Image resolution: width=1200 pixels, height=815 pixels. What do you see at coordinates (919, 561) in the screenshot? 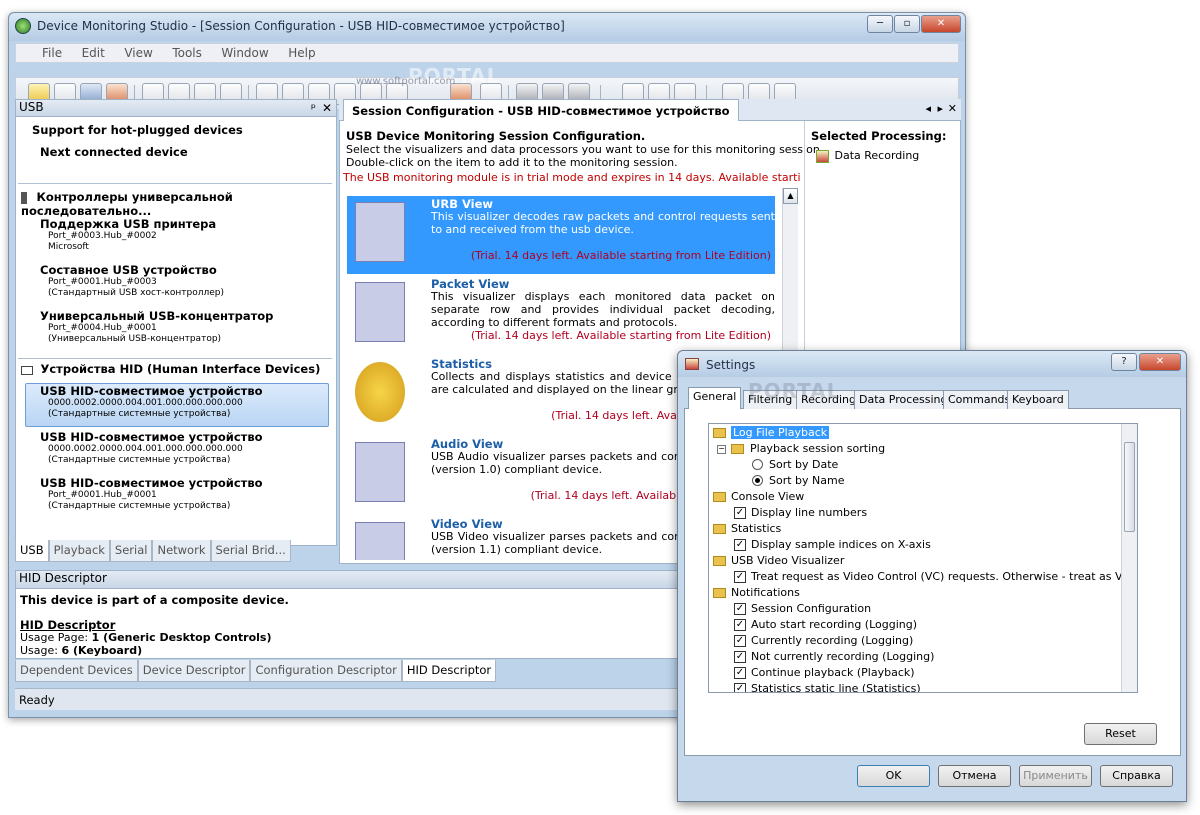
I see `tree-row: USB Video Visualizer` at bounding box center [919, 561].